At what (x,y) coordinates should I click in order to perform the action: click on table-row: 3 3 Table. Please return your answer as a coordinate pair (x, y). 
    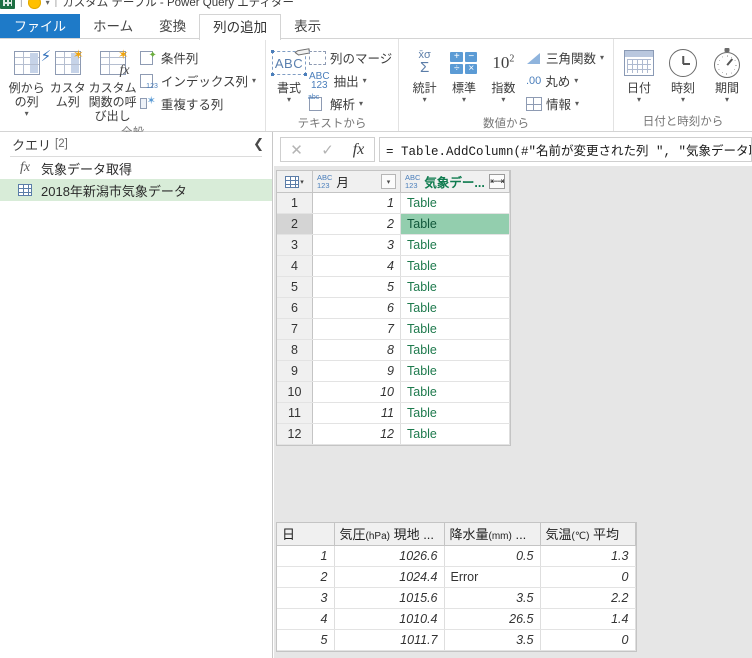
    Looking at the image, I should click on (393, 245).